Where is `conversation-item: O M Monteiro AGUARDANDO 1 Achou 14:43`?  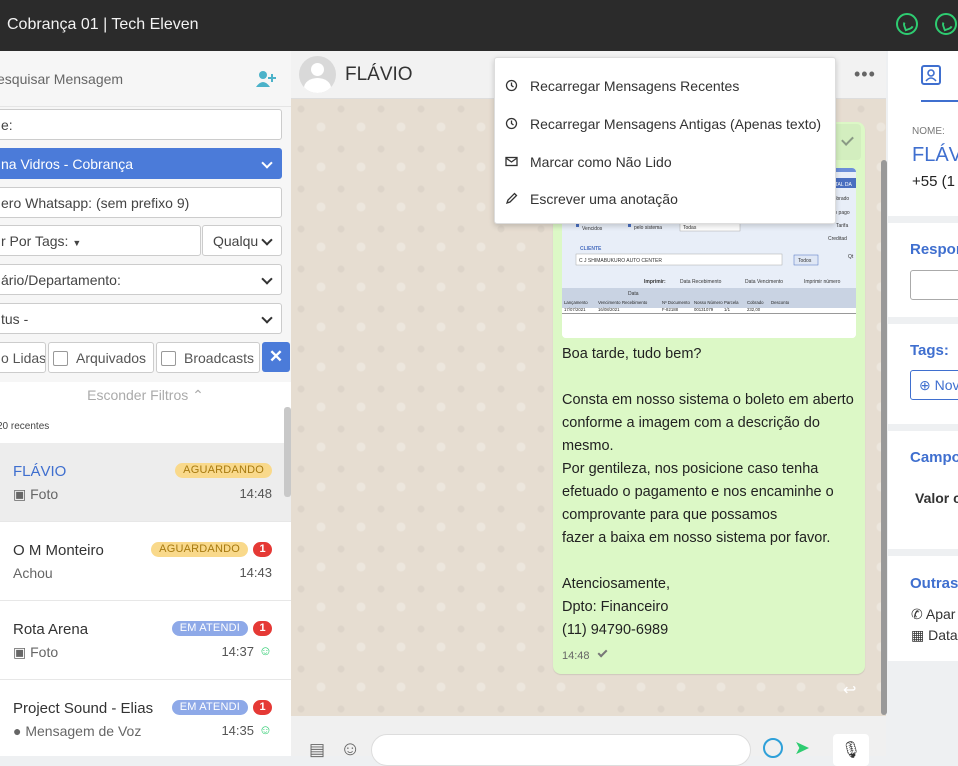 conversation-item: O M Monteiro AGUARDANDO 1 Achou 14:43 is located at coordinates (145, 561).